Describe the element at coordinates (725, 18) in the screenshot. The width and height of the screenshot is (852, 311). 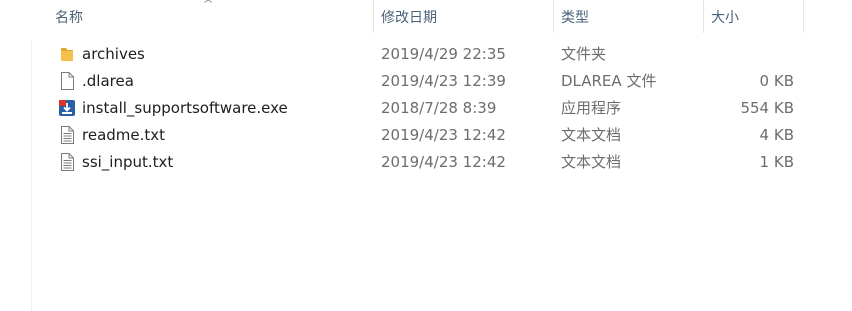
I see `column-header-size: 大小` at that location.